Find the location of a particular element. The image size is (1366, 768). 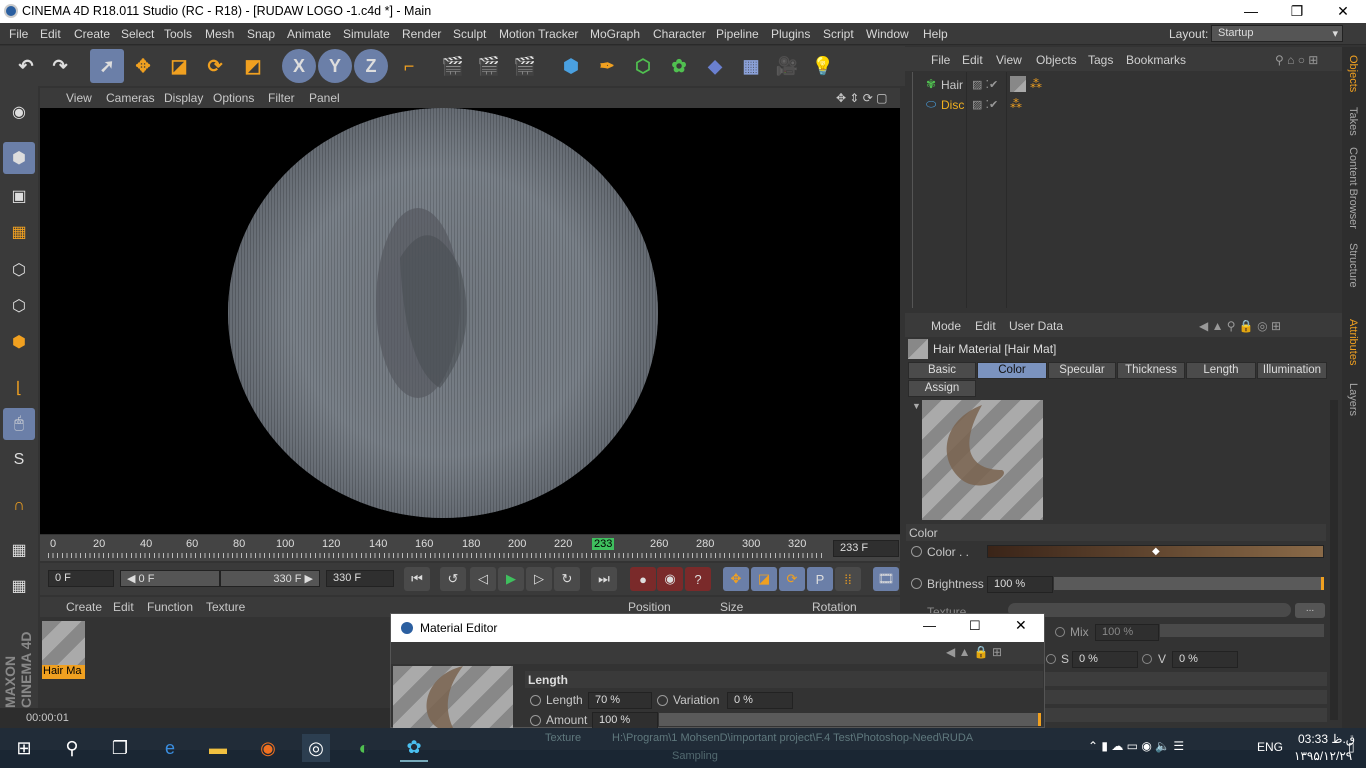

object-row-disc: ⬭ Disc ▨ ⁚✔ ⁂ is located at coordinates (1132, 105).